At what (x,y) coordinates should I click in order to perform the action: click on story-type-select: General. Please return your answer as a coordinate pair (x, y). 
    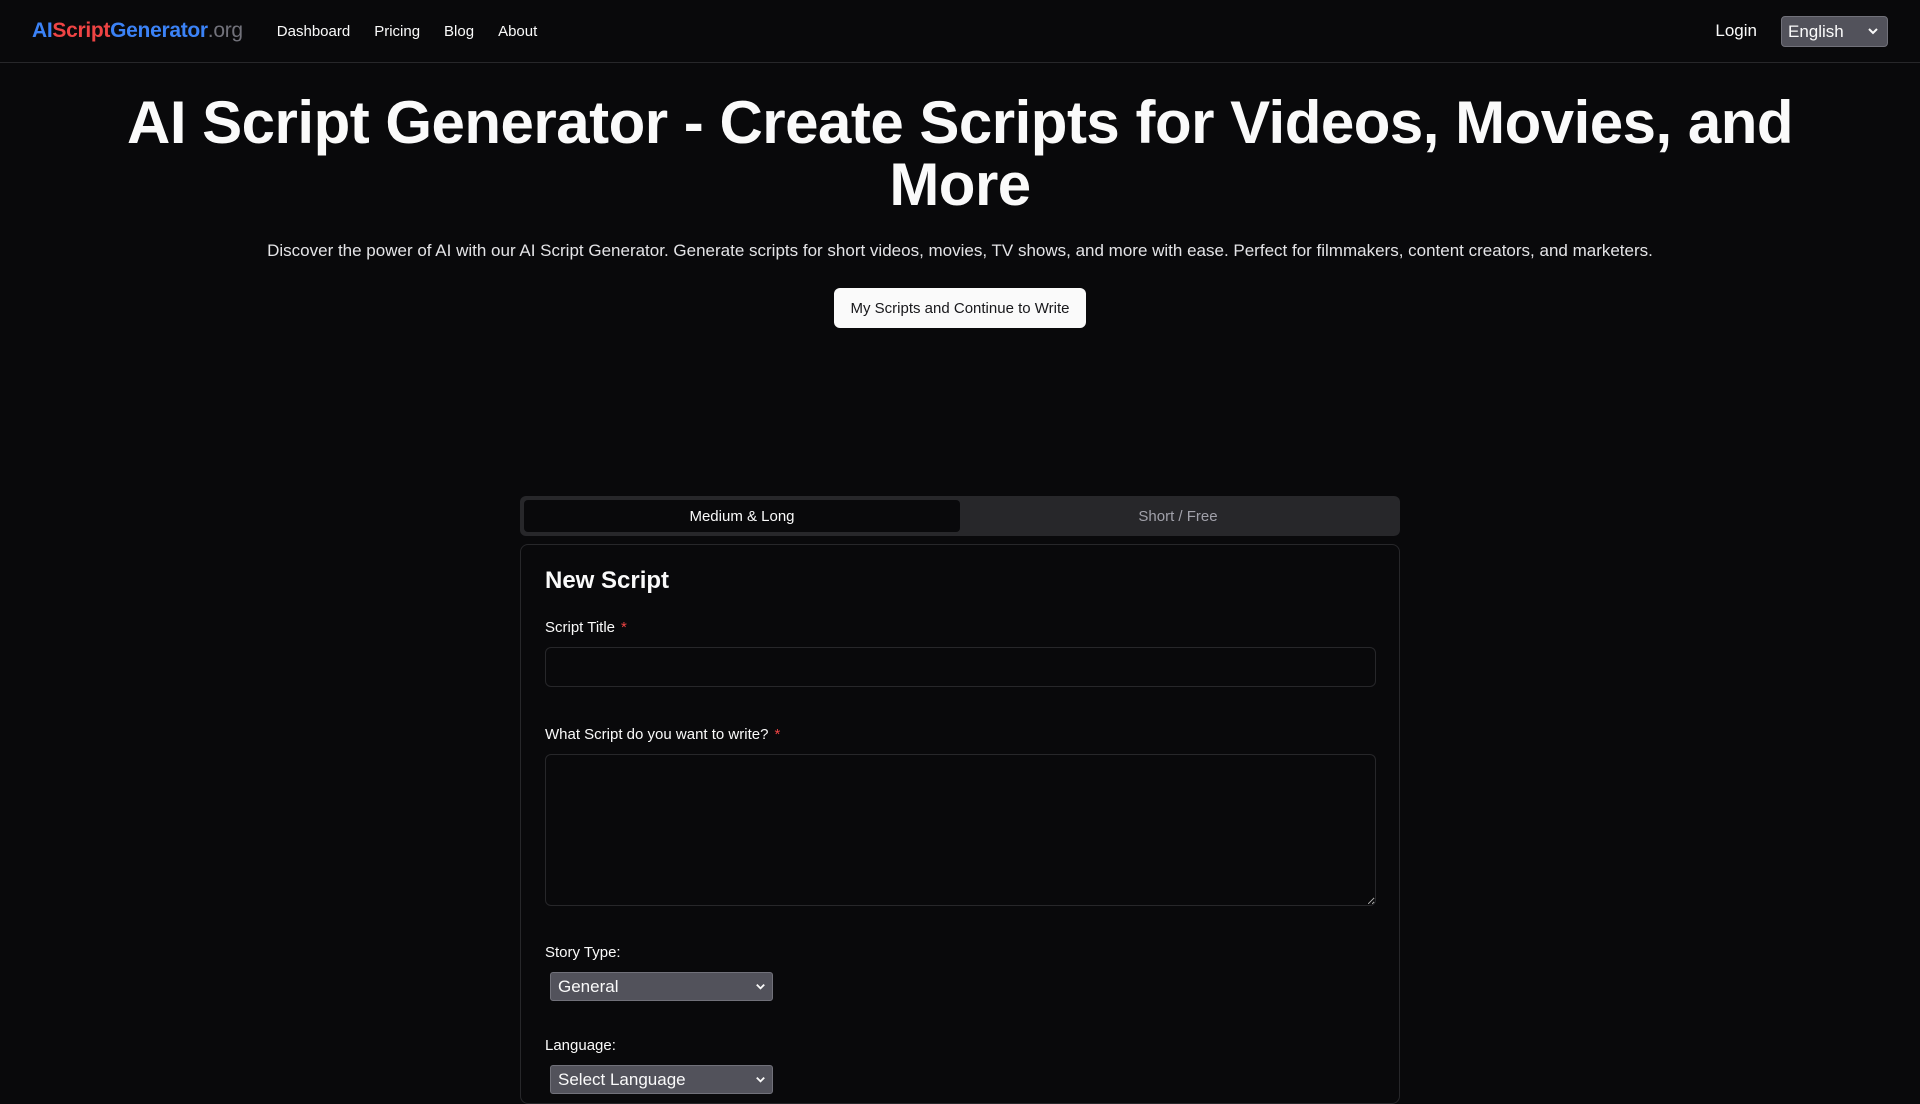
    Looking at the image, I should click on (661, 986).